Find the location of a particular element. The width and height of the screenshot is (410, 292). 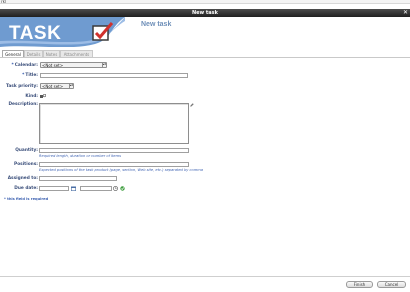

description-label: Description: is located at coordinates (23, 104).